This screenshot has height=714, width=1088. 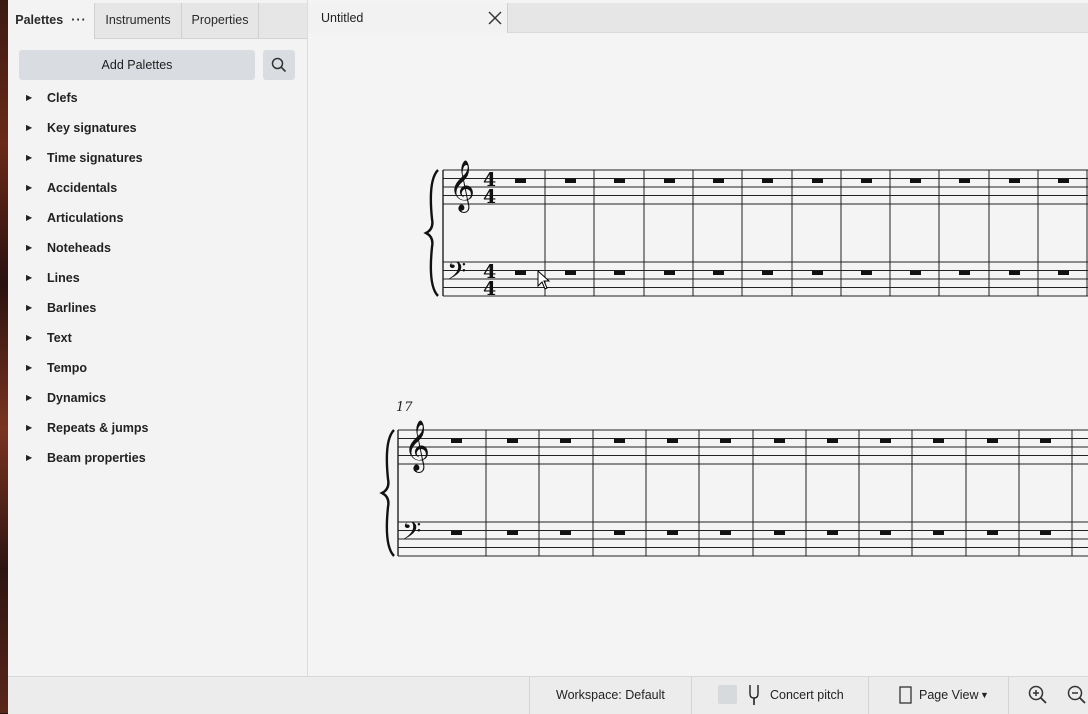 I want to click on palette-item-clefs: ▶ Clefs, so click(x=157, y=98).